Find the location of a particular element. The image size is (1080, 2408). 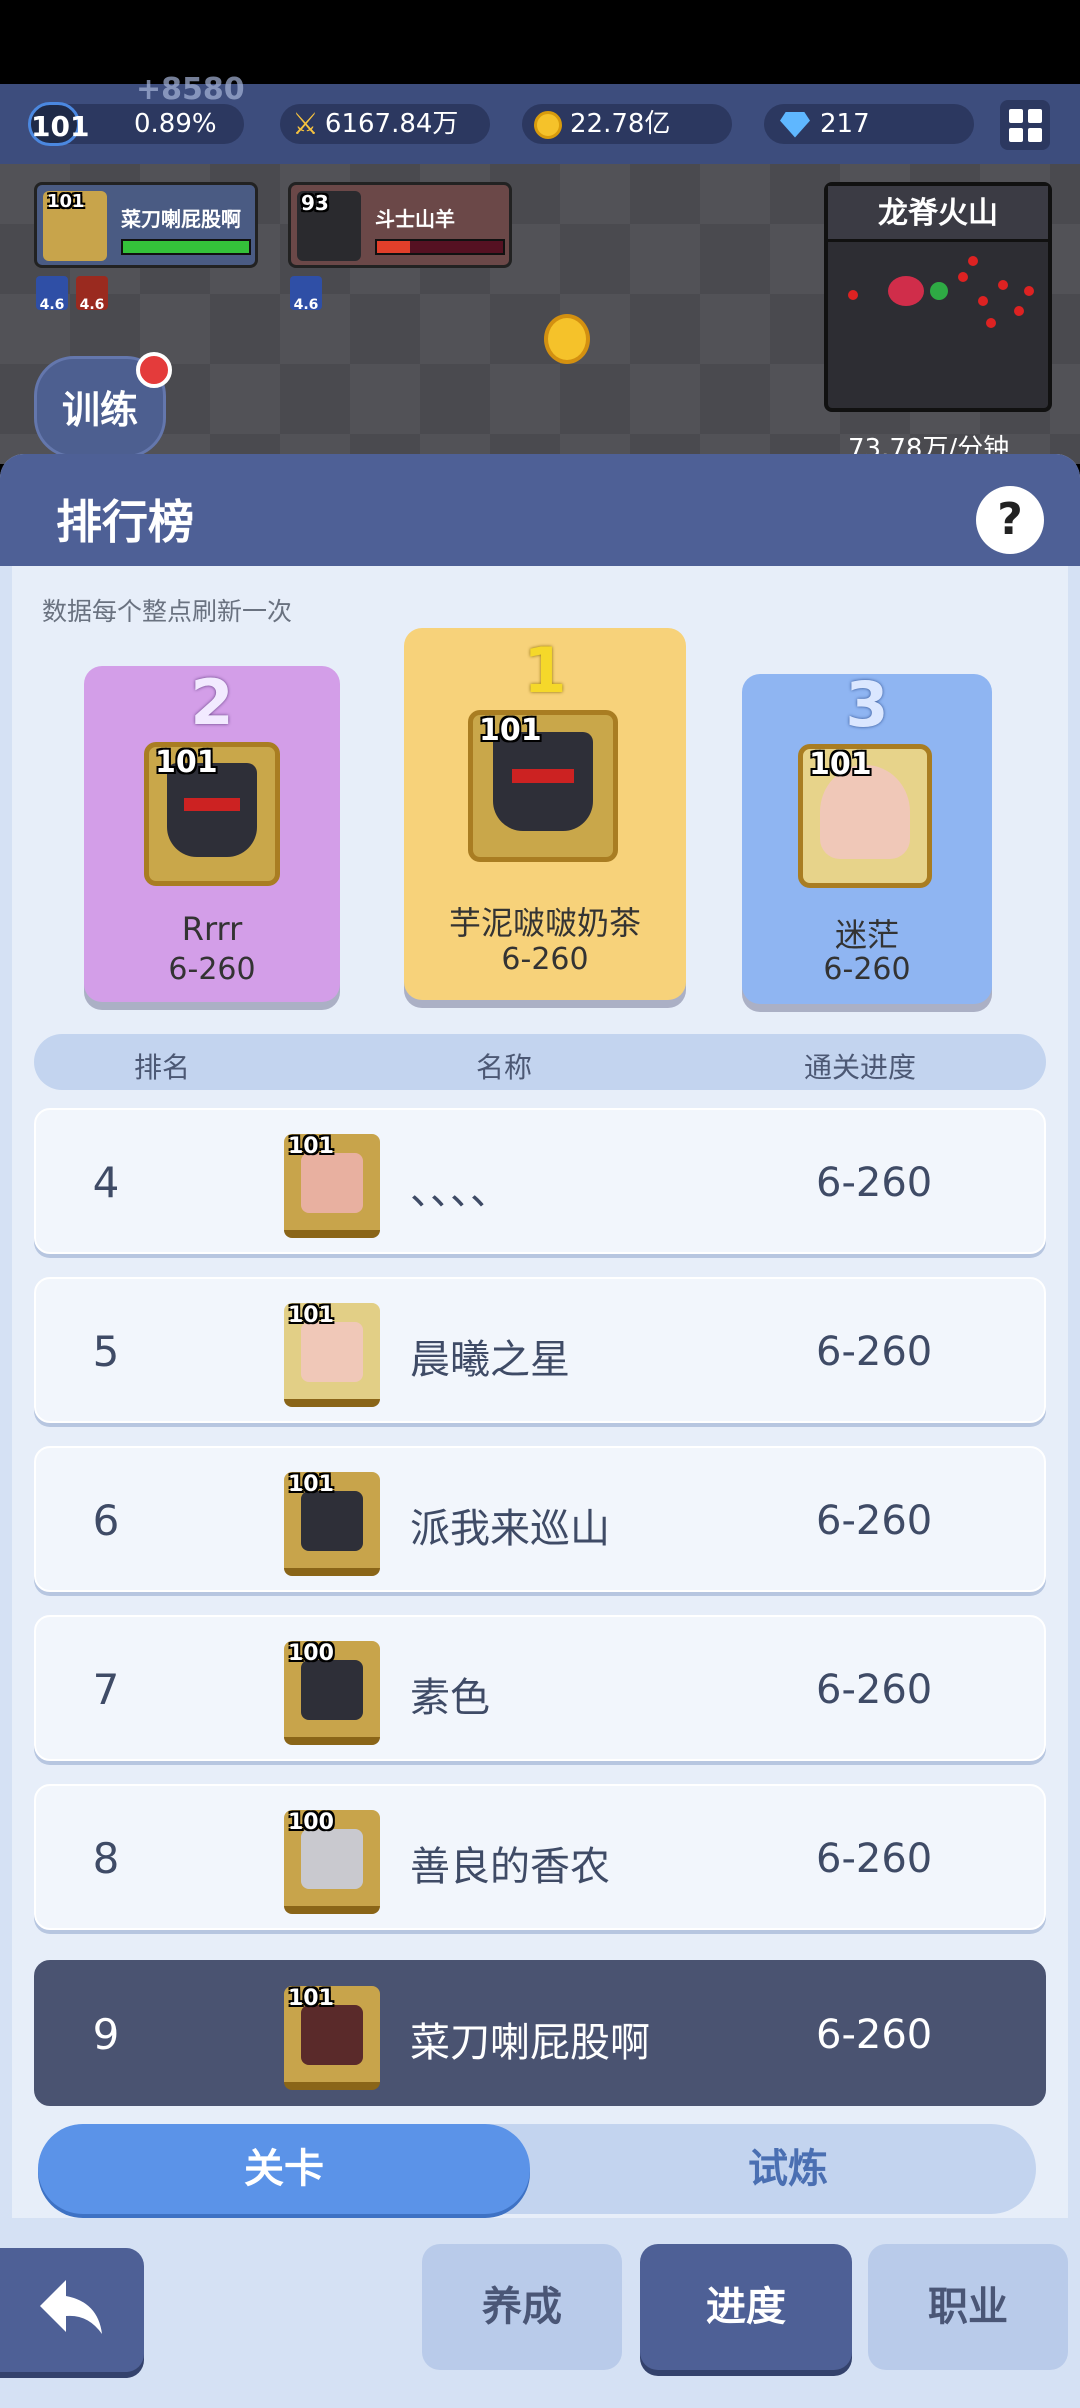

row-name: 晨曦之星 is located at coordinates (490, 1360).